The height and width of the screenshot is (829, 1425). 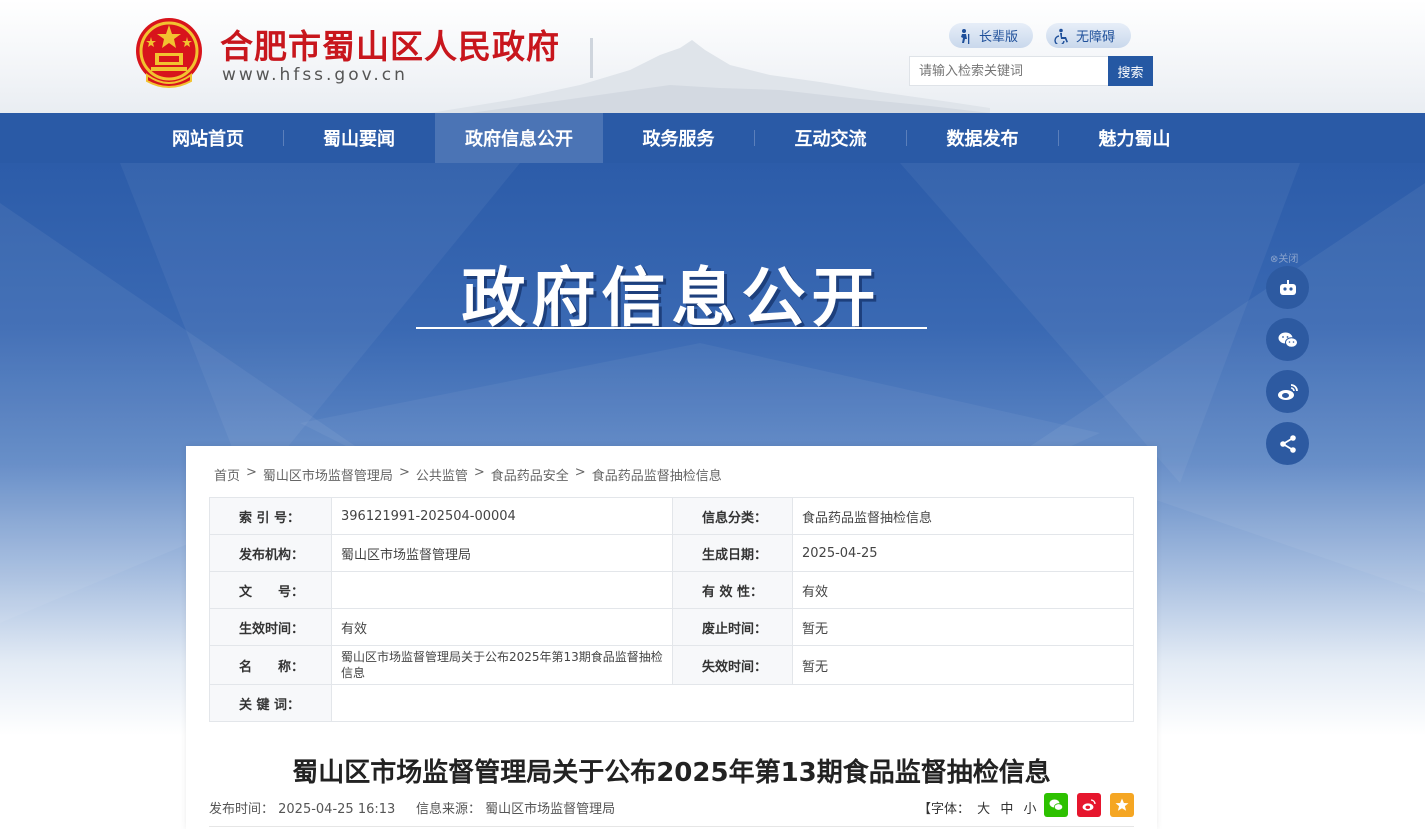 I want to click on site-title: 合肥市蜀山区人民政府, so click(x=390, y=44).